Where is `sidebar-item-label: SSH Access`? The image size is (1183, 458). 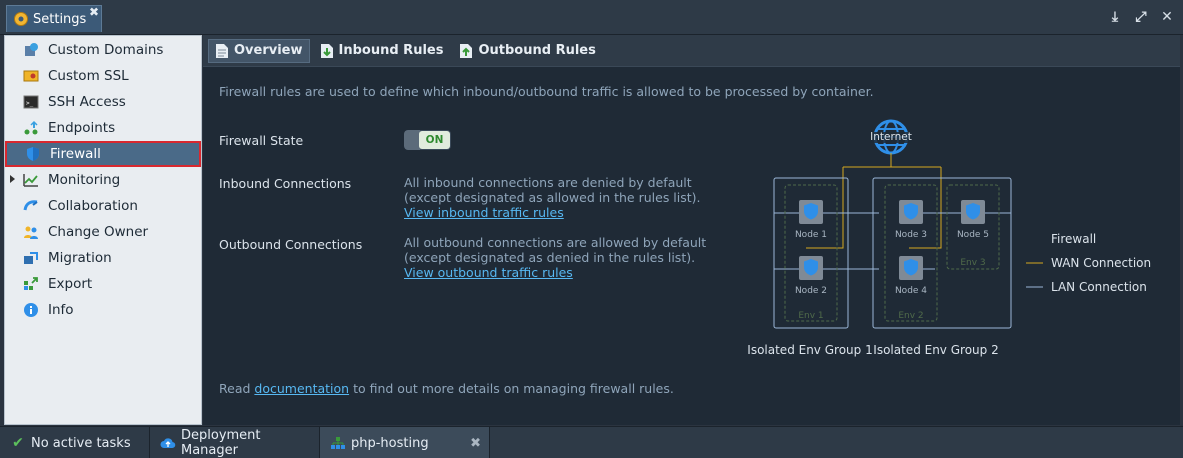
sidebar-item-label: SSH Access is located at coordinates (87, 102).